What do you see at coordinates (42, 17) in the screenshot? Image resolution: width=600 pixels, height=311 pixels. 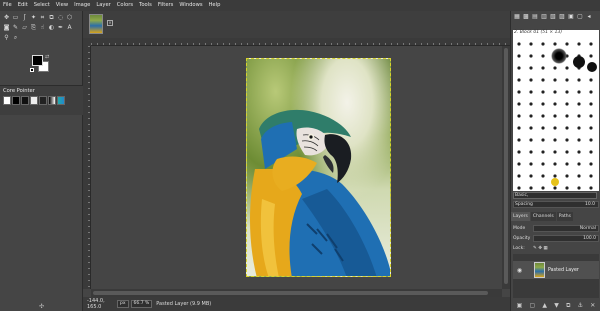 I see `crop-tool-icon: ⌗` at bounding box center [42, 17].